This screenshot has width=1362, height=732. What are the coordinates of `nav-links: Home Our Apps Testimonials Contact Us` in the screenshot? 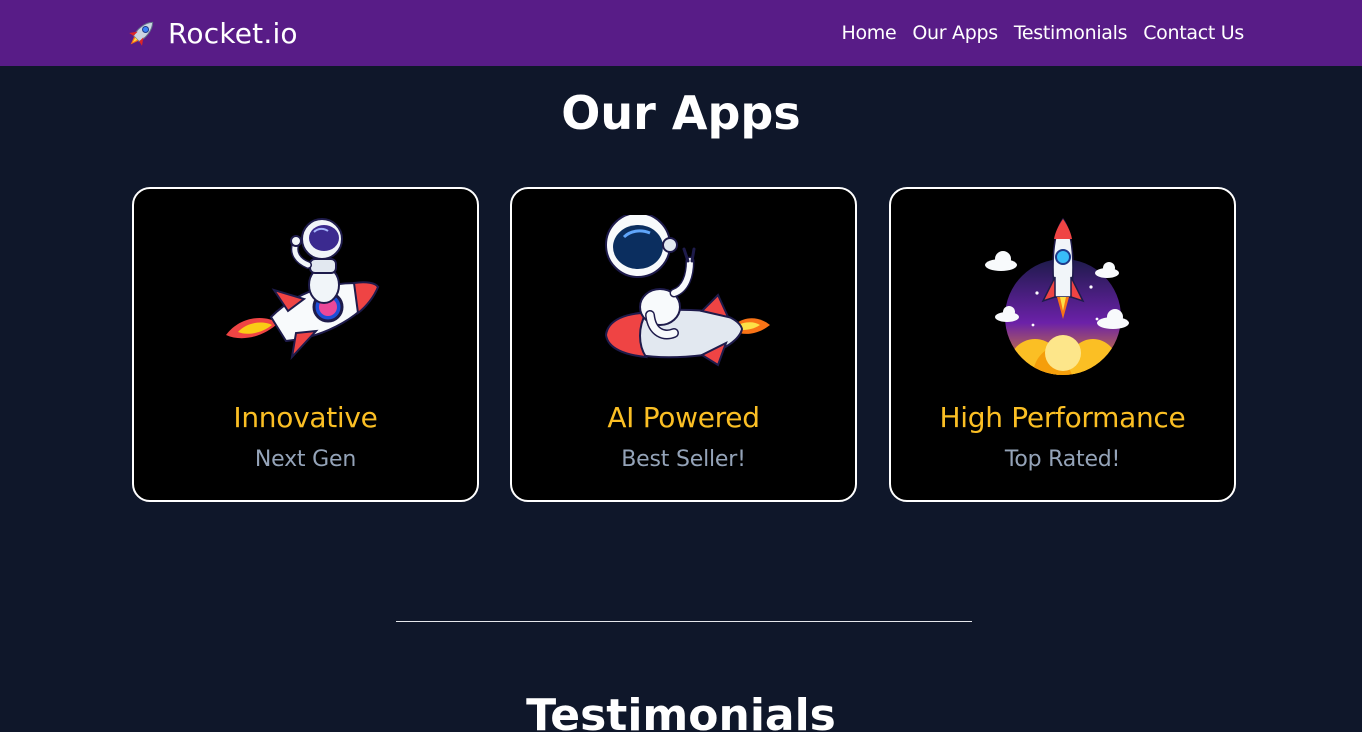 It's located at (1042, 33).